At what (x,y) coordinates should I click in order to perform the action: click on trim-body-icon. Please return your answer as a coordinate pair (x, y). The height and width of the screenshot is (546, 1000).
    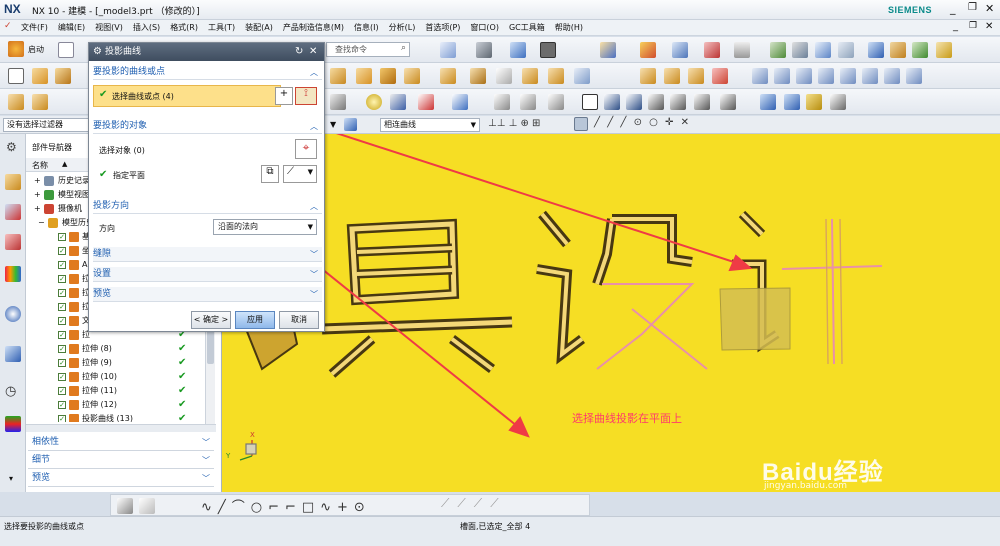
    Looking at the image, I should click on (648, 76).